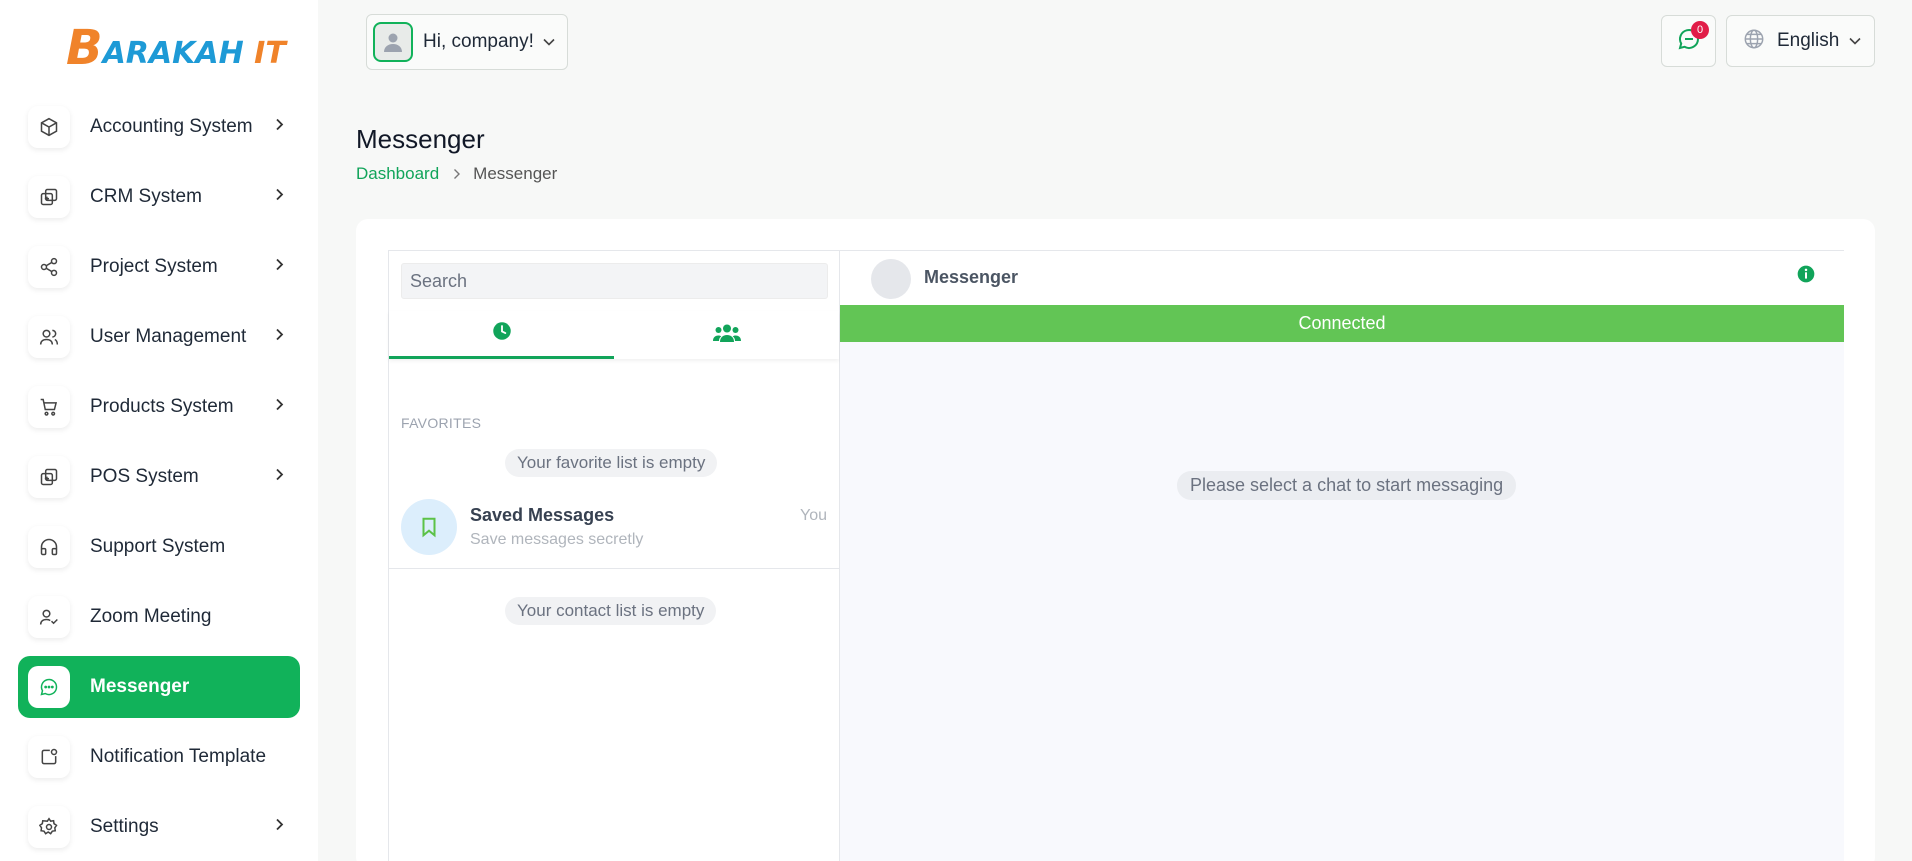 This screenshot has height=861, width=1912. I want to click on info-icon, so click(1806, 276).